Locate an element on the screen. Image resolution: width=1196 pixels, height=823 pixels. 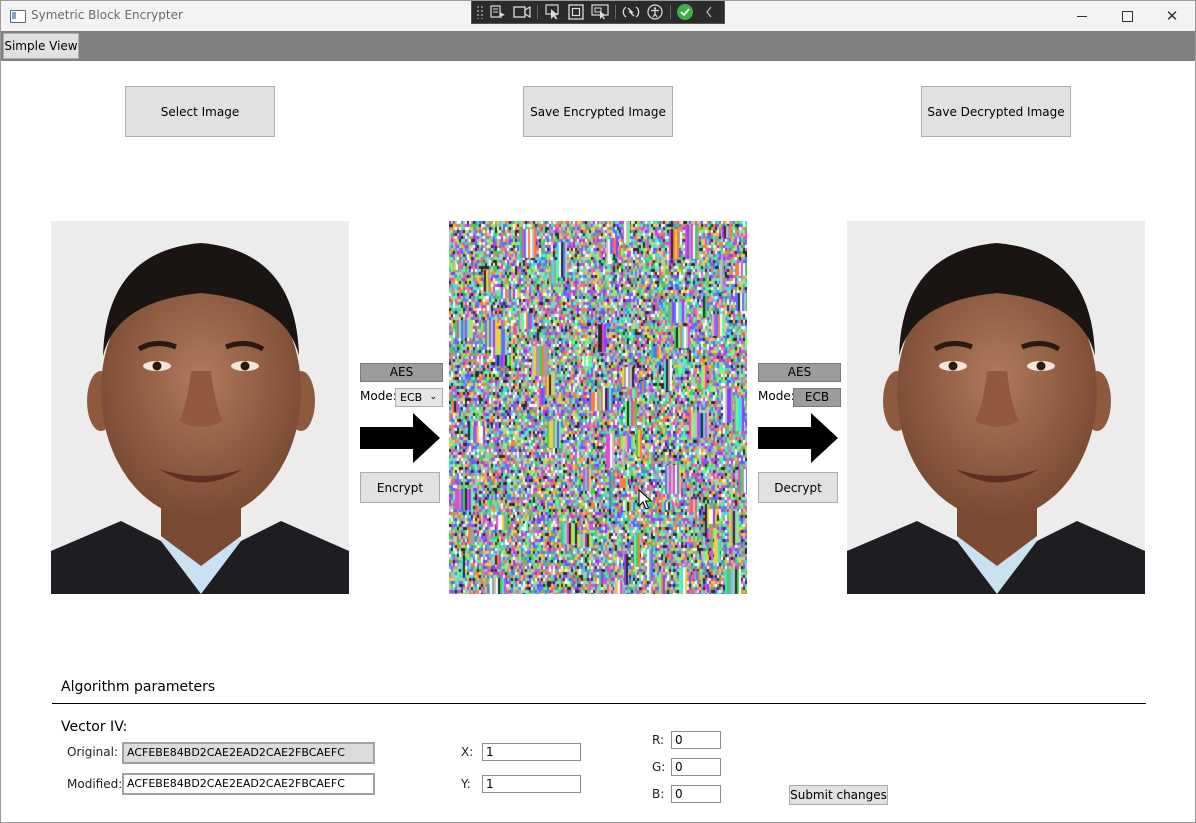
save-decrypted-image-button: Save Decrypted Image is located at coordinates (996, 111).